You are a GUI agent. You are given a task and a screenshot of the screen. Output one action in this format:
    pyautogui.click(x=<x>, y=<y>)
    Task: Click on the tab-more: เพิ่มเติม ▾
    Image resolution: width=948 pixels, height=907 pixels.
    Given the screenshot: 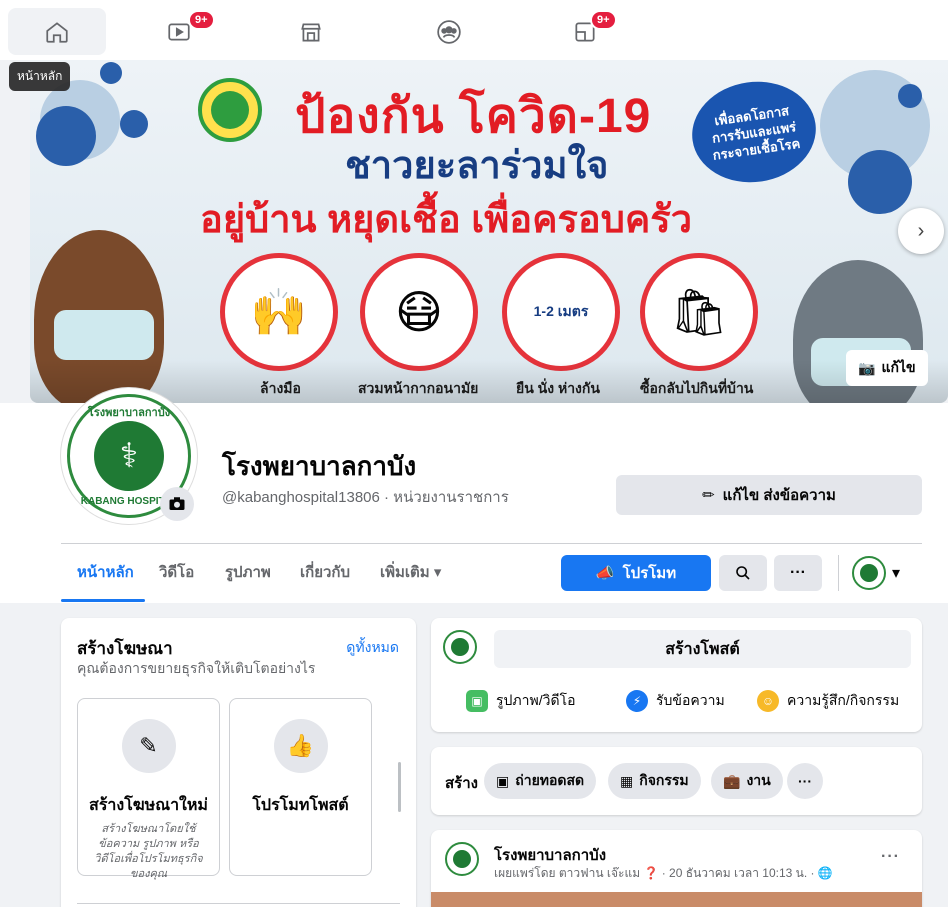 What is the action you would take?
    pyautogui.click(x=410, y=572)
    